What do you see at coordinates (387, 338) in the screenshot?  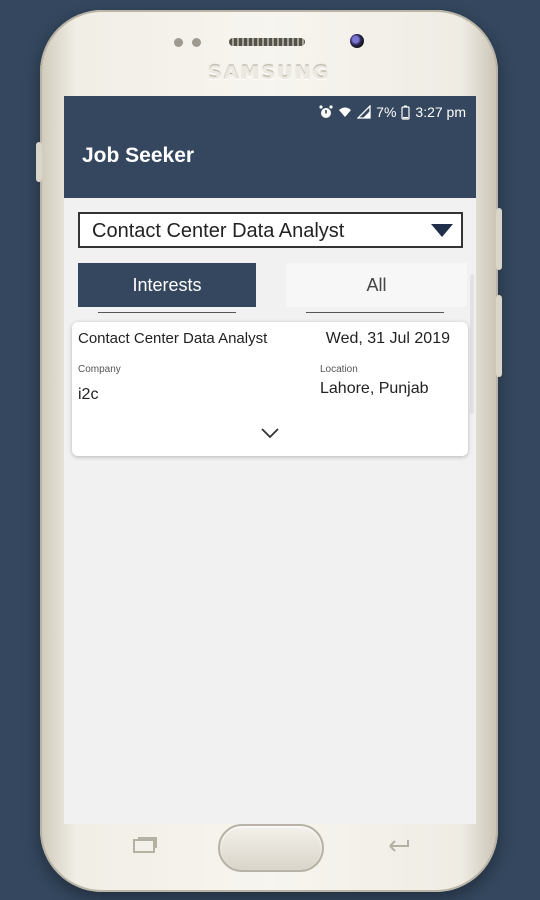 I see `job-date: Wed, 31 Jul 2019` at bounding box center [387, 338].